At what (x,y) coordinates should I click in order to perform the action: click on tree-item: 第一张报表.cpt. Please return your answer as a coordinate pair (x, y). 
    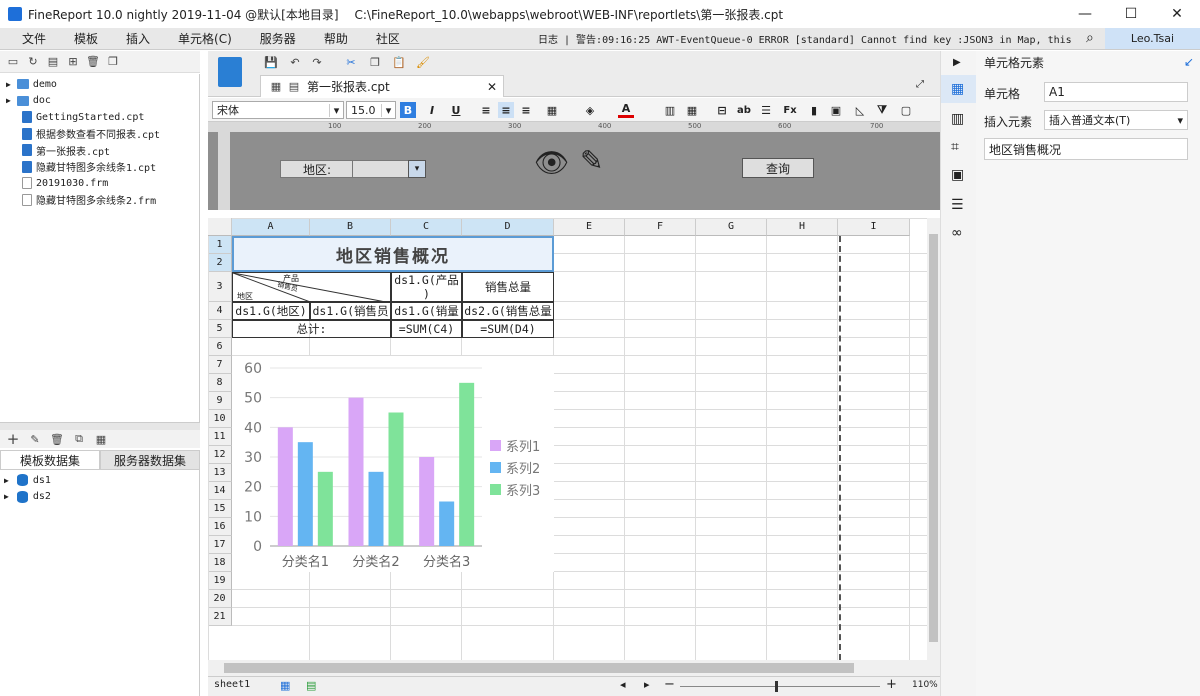
    Looking at the image, I should click on (99, 150).